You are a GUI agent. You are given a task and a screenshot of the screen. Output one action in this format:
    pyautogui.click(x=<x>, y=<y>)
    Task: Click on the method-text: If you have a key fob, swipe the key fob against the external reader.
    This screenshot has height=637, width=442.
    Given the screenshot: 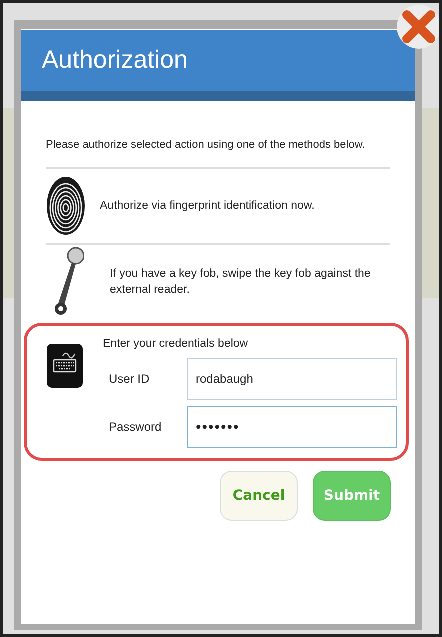 What is the action you would take?
    pyautogui.click(x=241, y=282)
    